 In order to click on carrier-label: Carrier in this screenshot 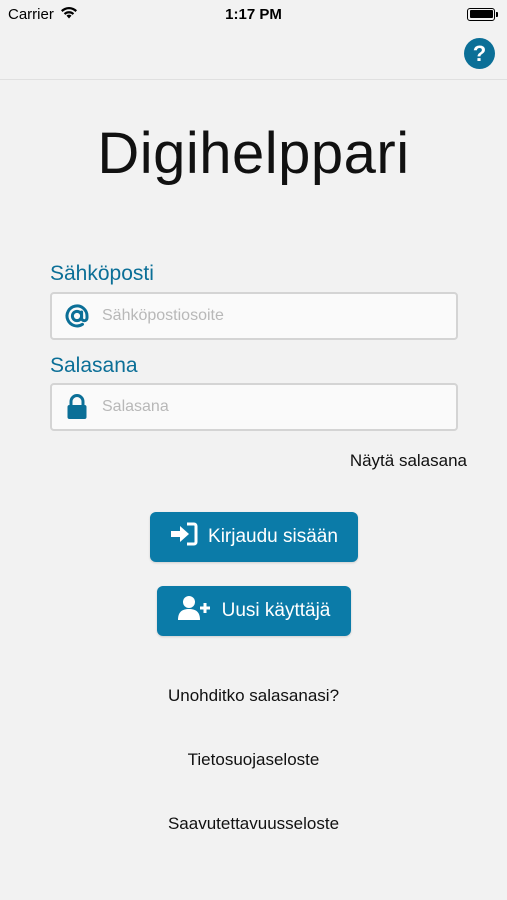, I will do `click(31, 14)`.